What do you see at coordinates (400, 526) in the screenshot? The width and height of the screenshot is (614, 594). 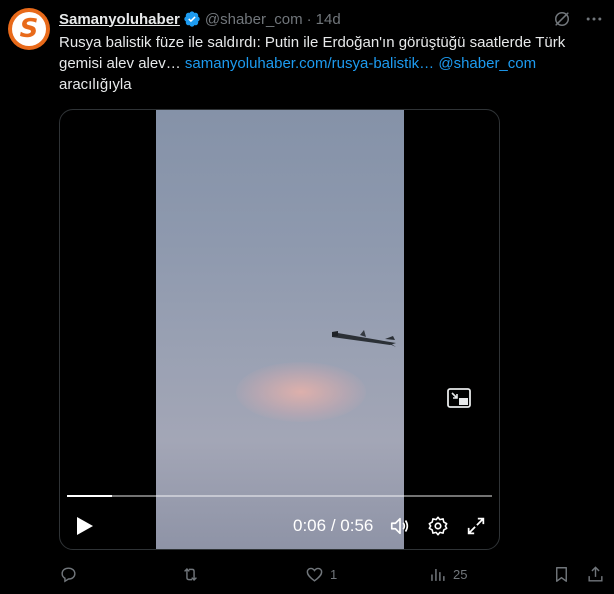 I see `volume-icon` at bounding box center [400, 526].